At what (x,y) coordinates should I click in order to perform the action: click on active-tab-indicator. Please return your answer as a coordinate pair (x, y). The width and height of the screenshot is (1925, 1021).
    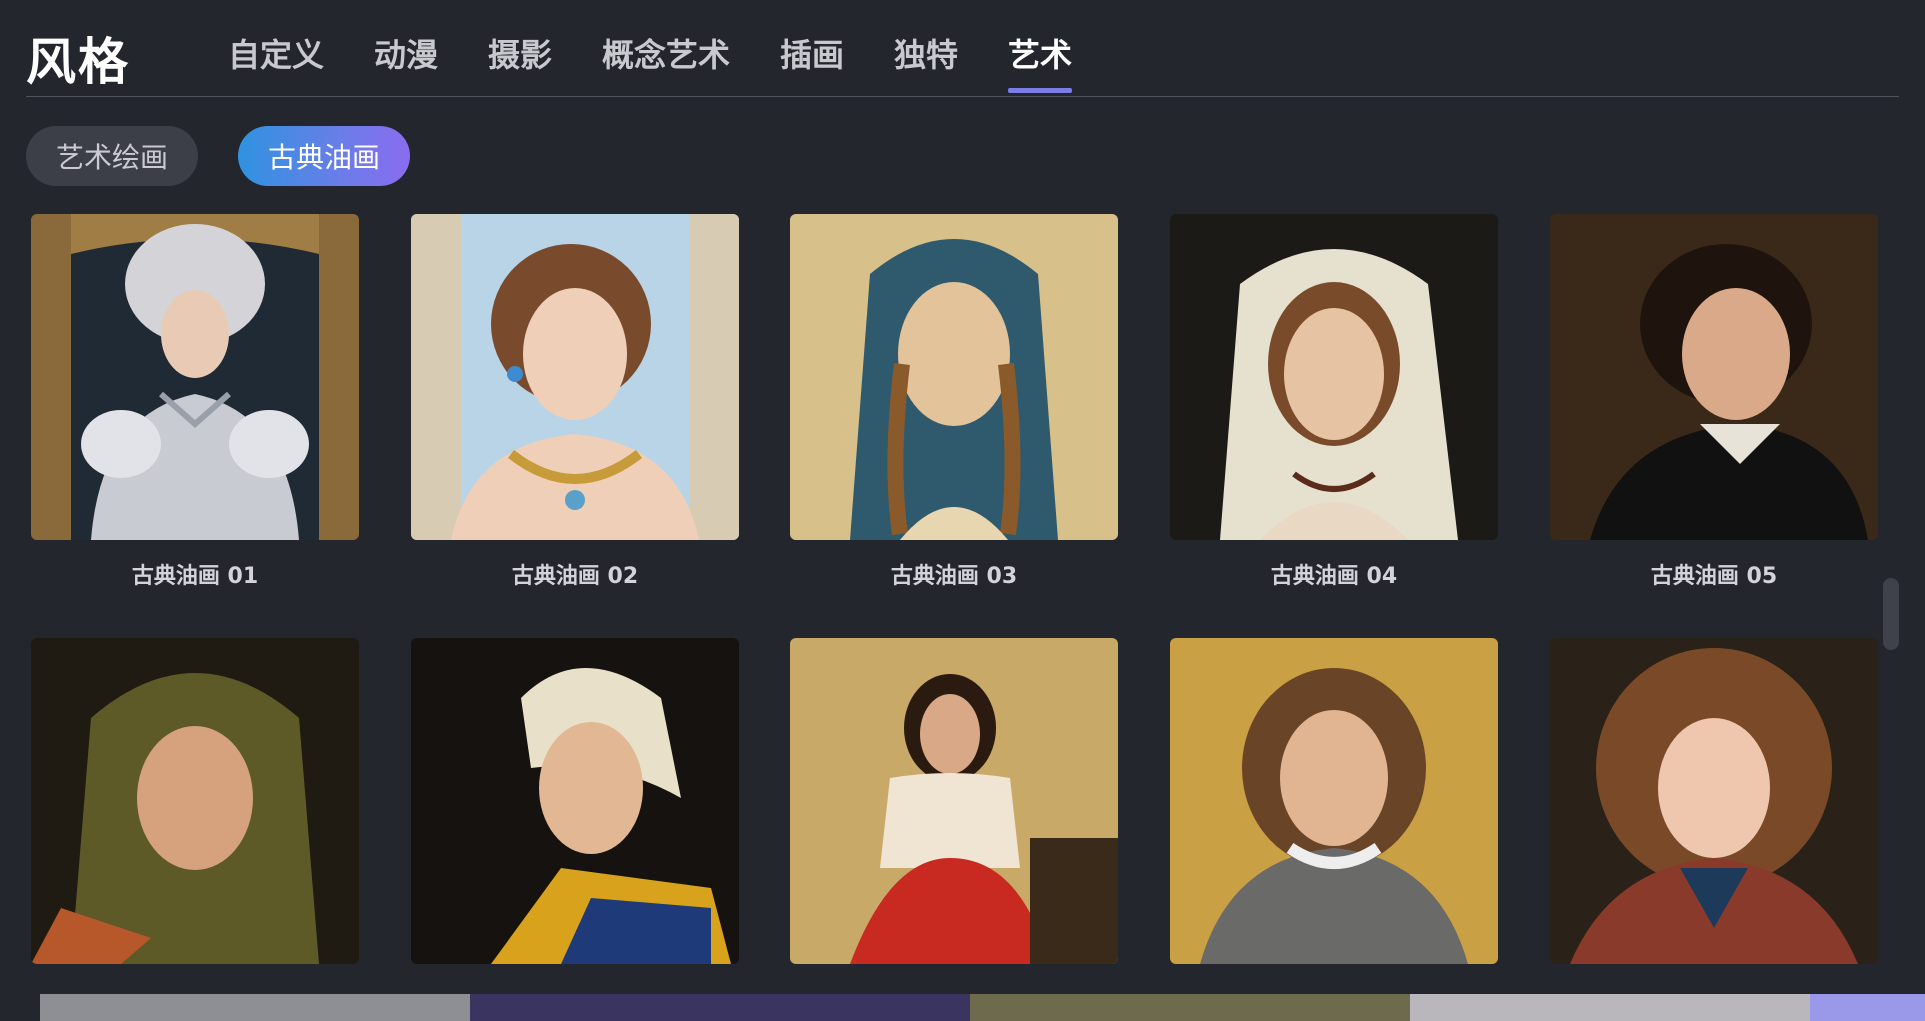
    Looking at the image, I should click on (1040, 90).